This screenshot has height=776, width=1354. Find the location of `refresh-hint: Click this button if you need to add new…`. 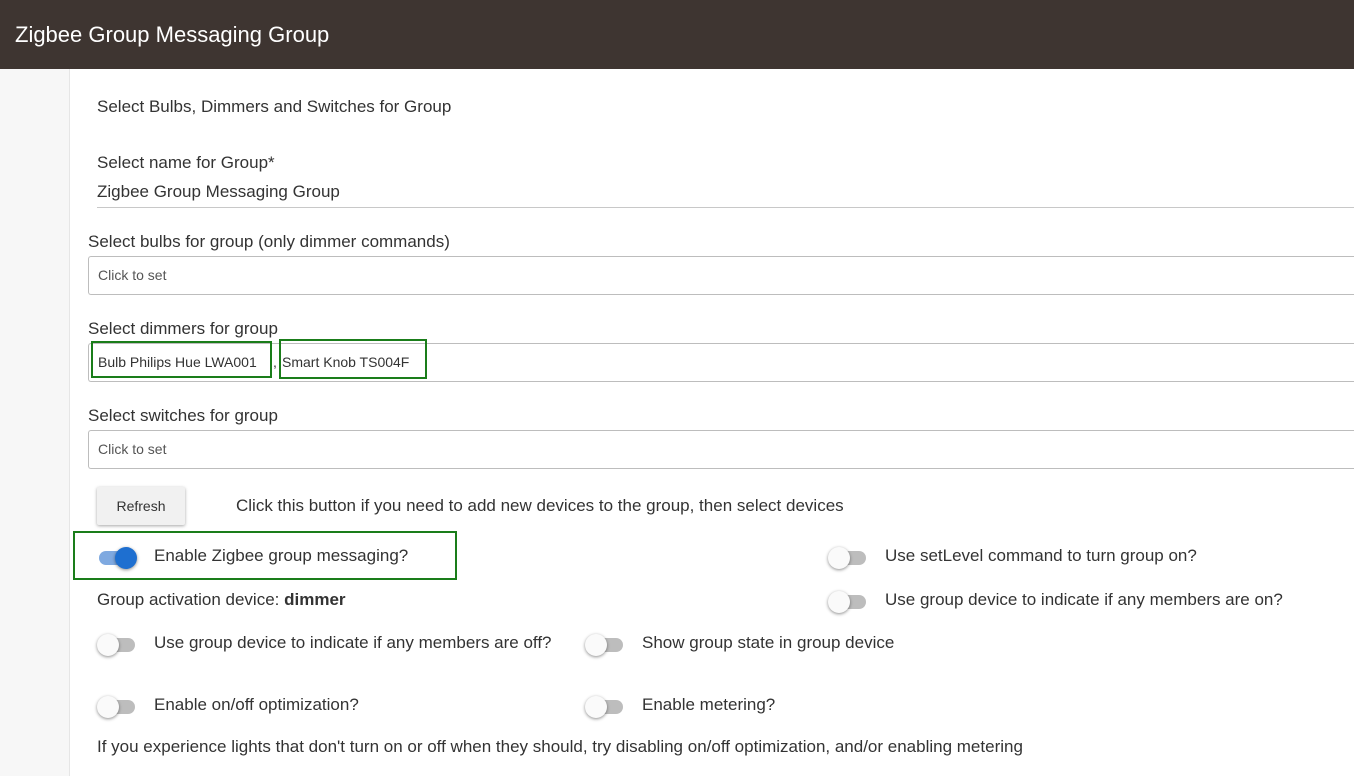

refresh-hint: Click this button if you need to add new… is located at coordinates (540, 505).